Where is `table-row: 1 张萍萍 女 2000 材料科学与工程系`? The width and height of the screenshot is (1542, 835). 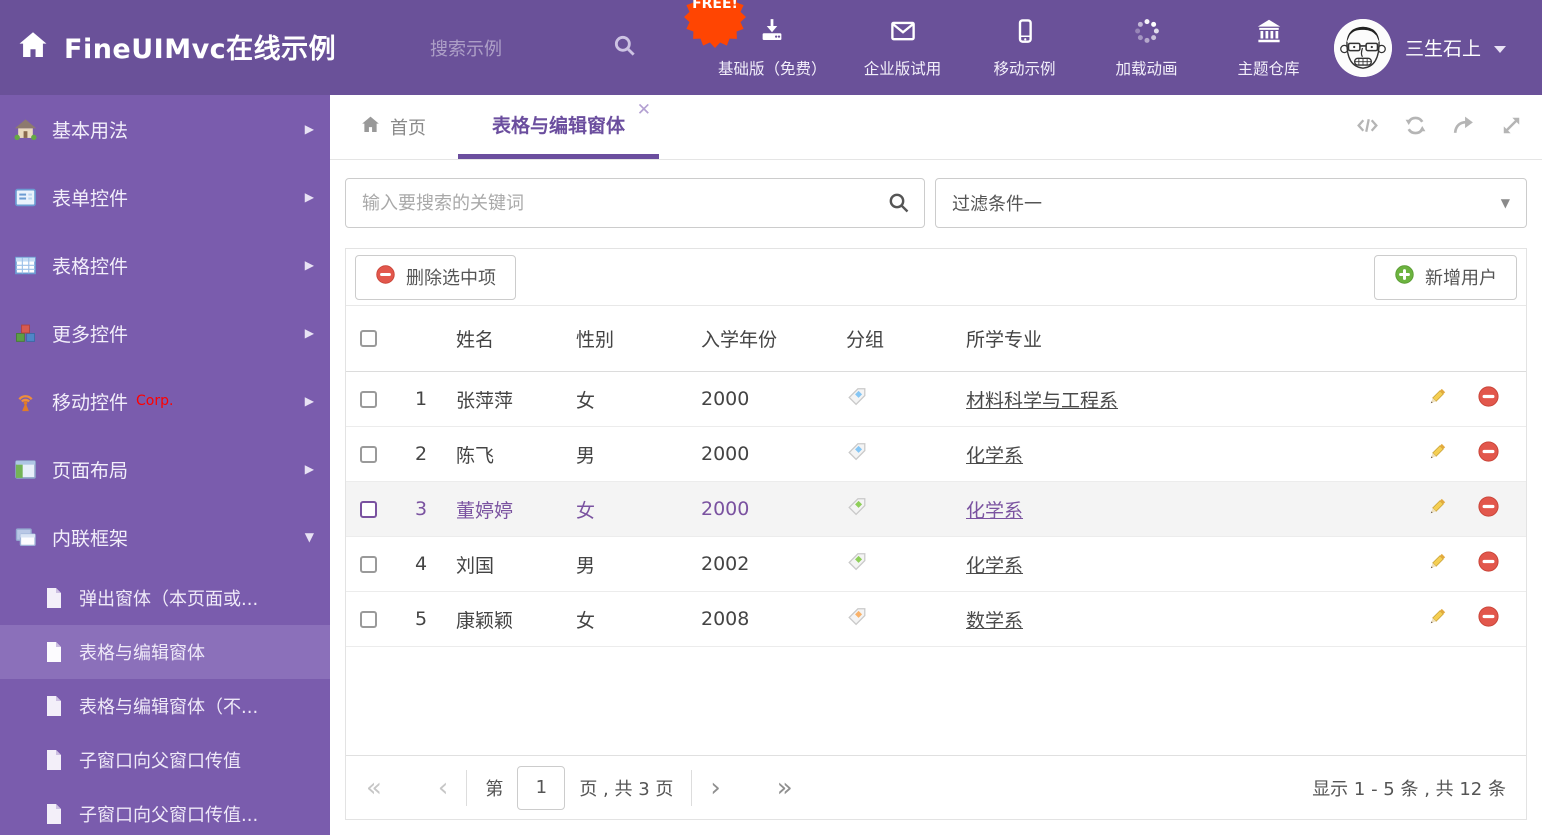 table-row: 1 张萍萍 女 2000 材料科学与工程系 is located at coordinates (936, 399).